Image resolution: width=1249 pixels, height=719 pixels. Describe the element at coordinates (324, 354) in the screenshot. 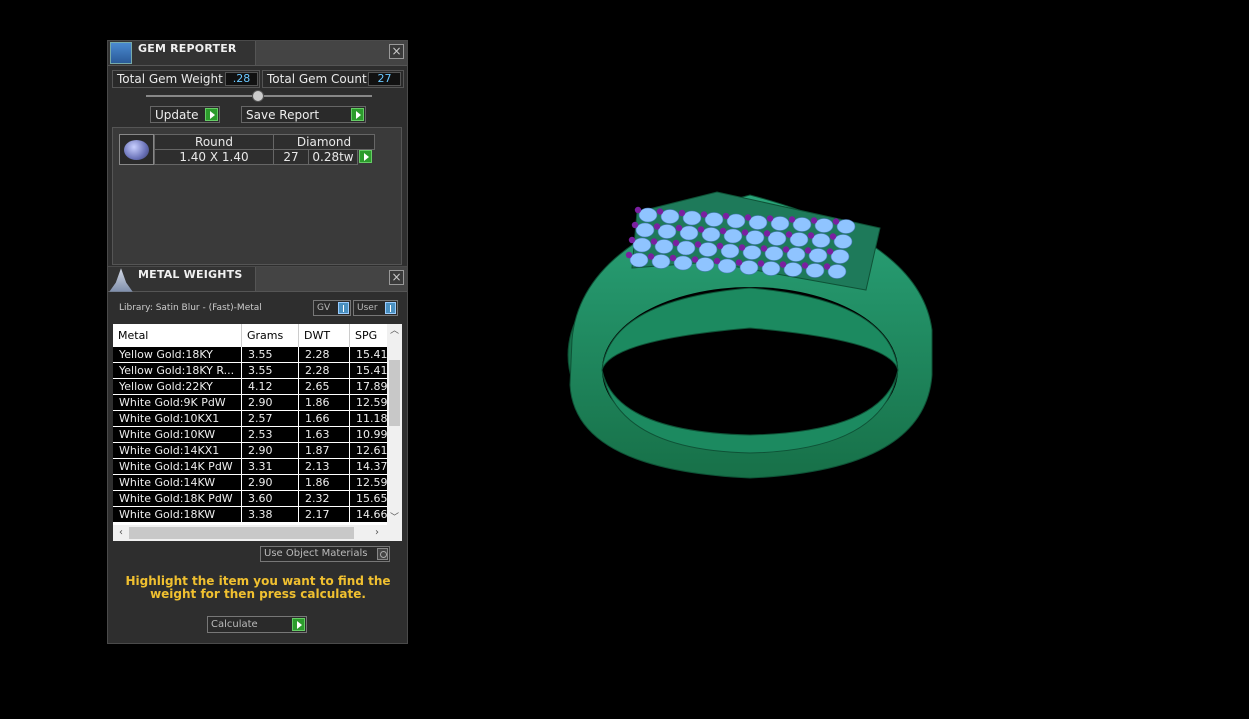

I see `dwt-cell: 2.28` at that location.